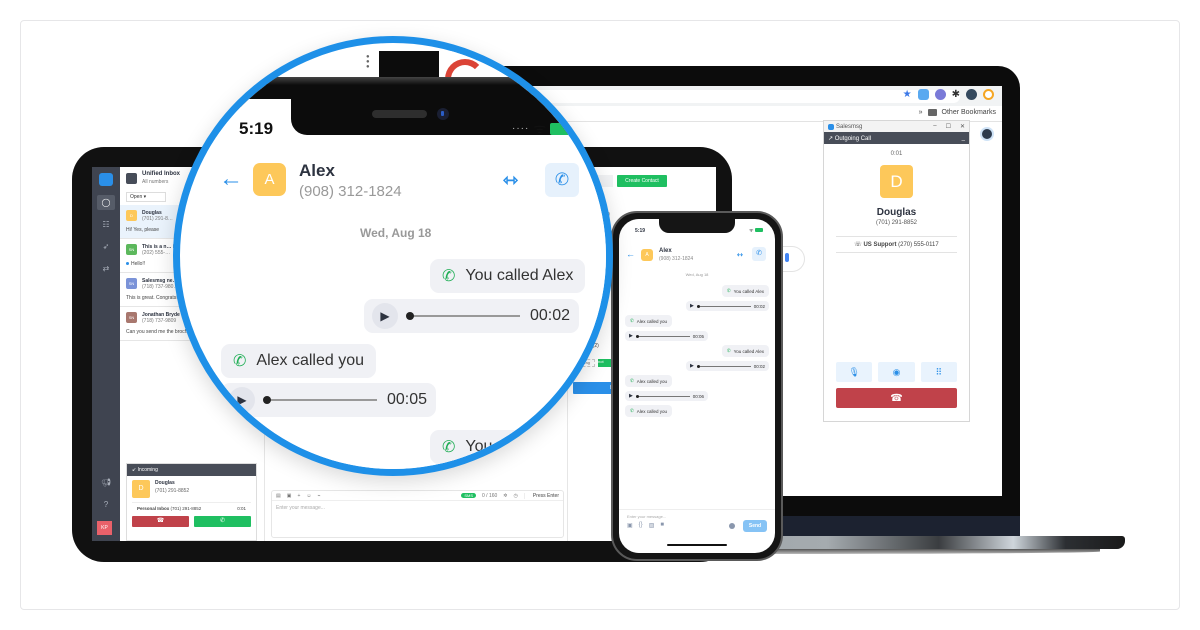 This screenshot has width=1200, height=630. What do you see at coordinates (106, 202) in the screenshot?
I see `chat-icon: ◯` at bounding box center [106, 202].